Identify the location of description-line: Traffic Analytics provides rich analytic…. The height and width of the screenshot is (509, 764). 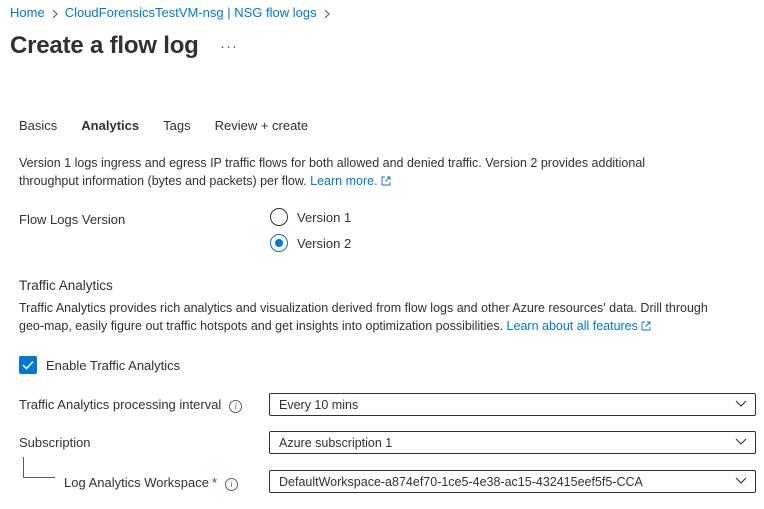
(363, 308).